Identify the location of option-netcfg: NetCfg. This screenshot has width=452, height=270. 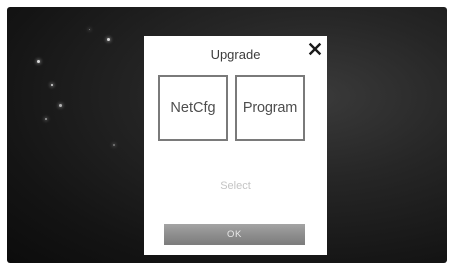
(193, 108).